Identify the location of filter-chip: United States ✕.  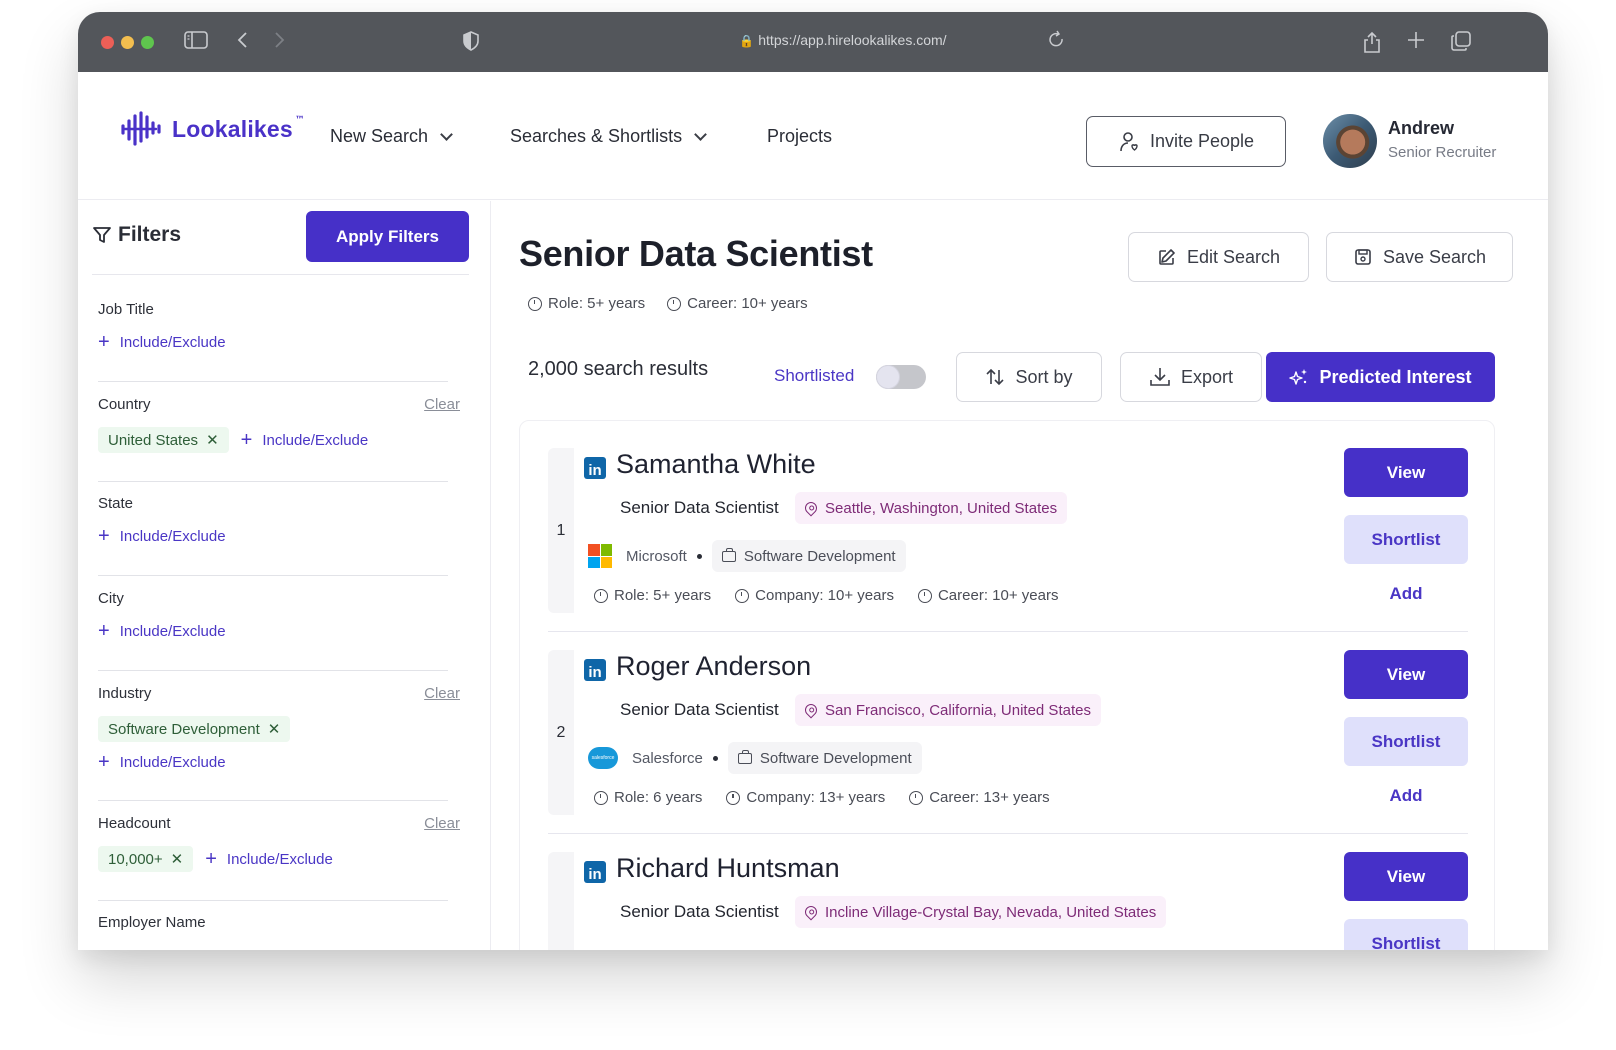
(163, 440).